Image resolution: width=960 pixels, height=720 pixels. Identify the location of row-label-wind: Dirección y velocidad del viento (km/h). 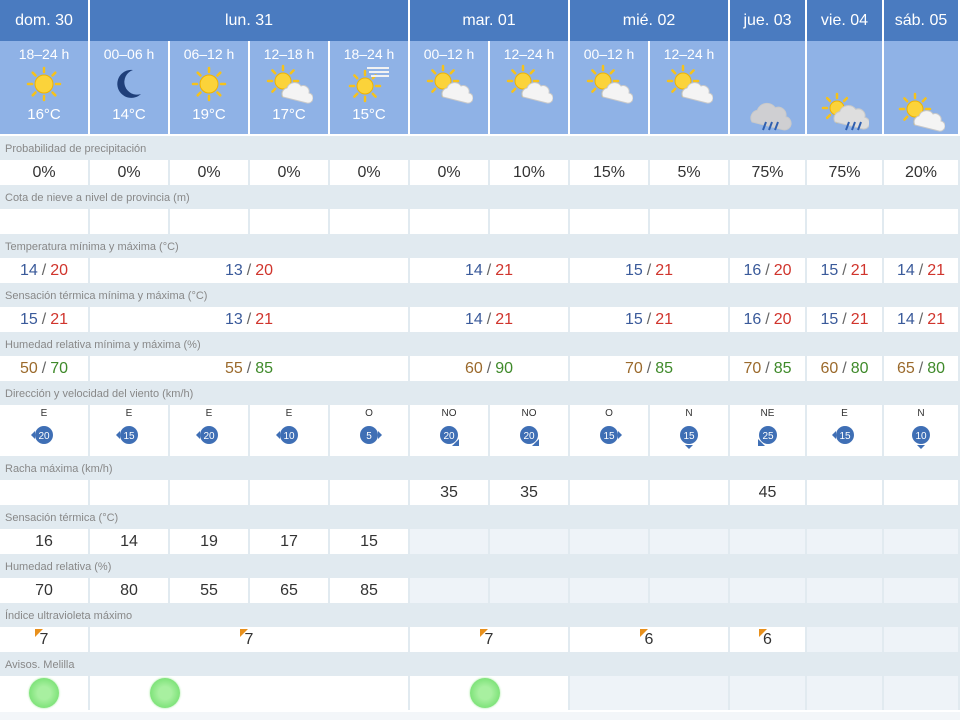
(480, 393).